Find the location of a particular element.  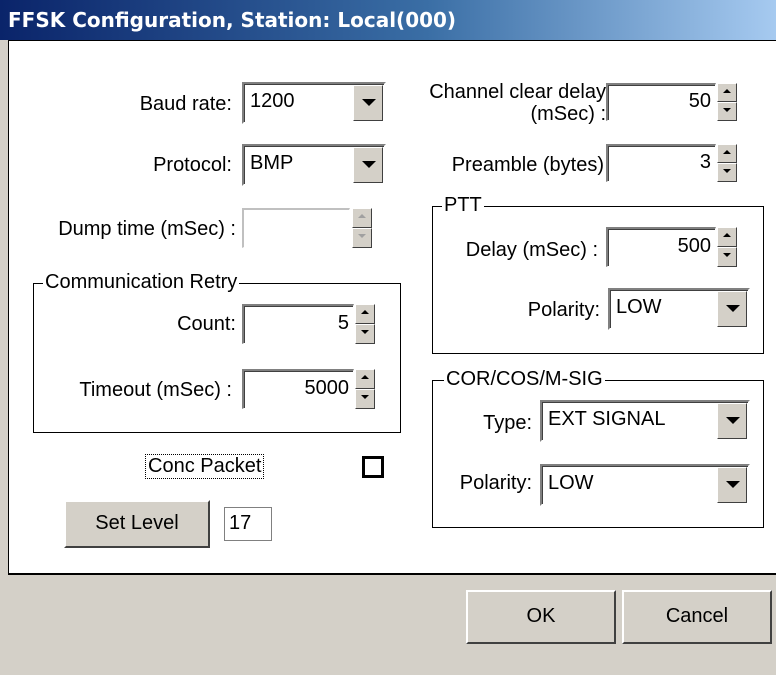

protocol-select: BMP is located at coordinates (314, 165).